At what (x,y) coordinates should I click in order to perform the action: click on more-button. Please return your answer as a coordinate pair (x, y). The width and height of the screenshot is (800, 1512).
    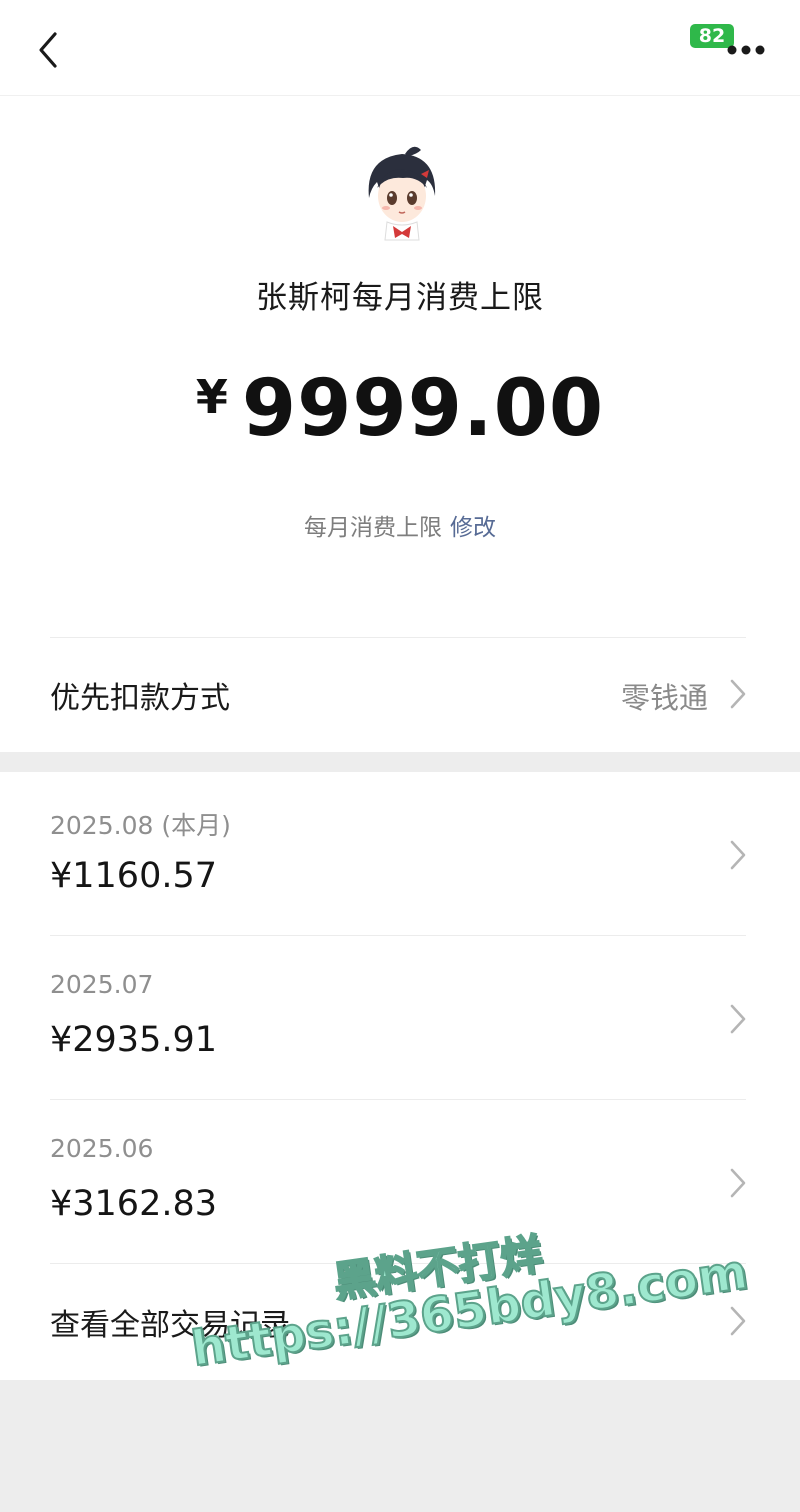
    Looking at the image, I should click on (746, 50).